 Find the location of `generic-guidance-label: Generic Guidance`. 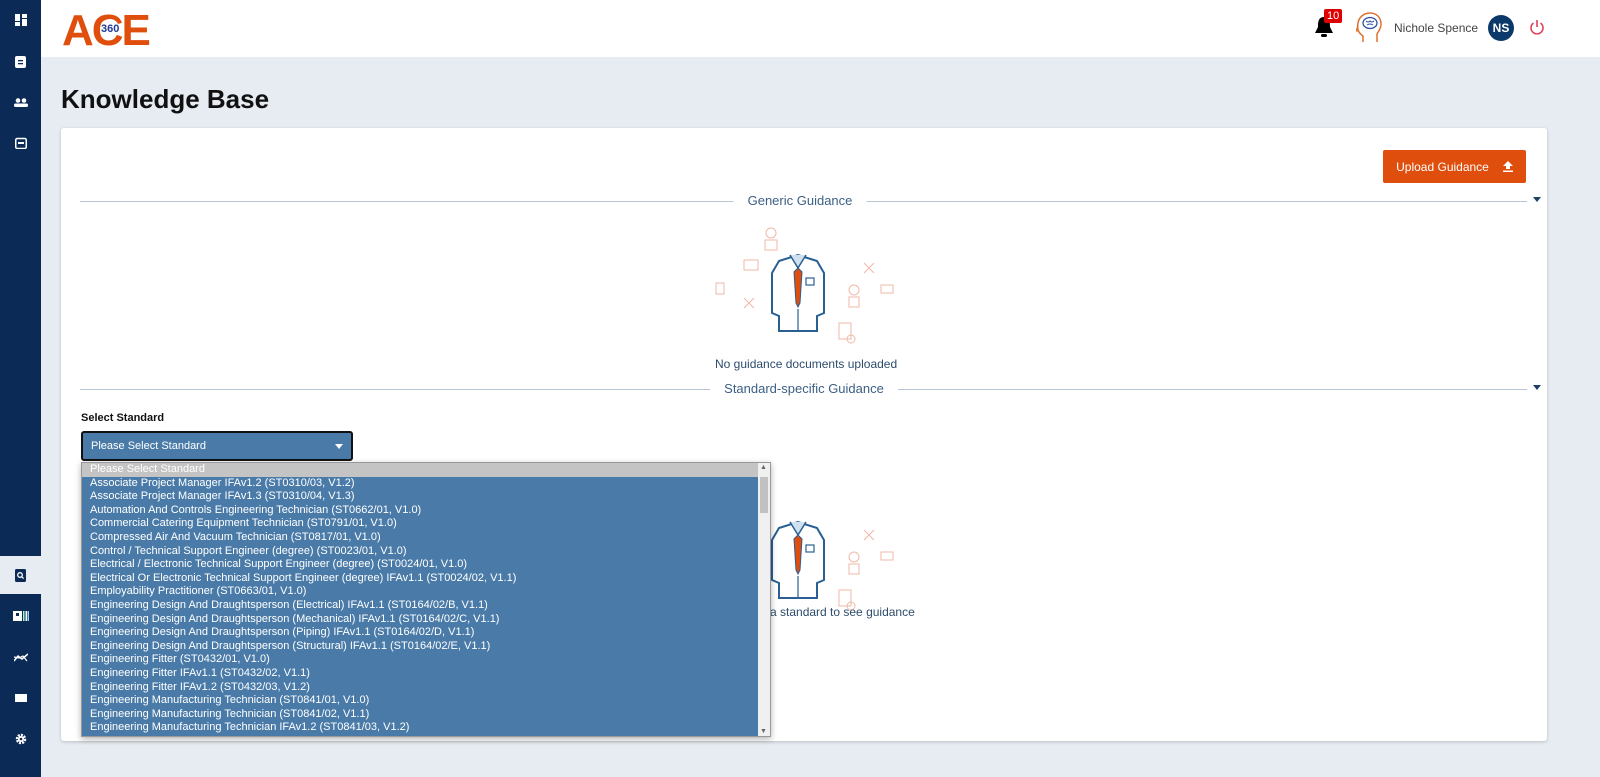

generic-guidance-label: Generic Guidance is located at coordinates (800, 200).